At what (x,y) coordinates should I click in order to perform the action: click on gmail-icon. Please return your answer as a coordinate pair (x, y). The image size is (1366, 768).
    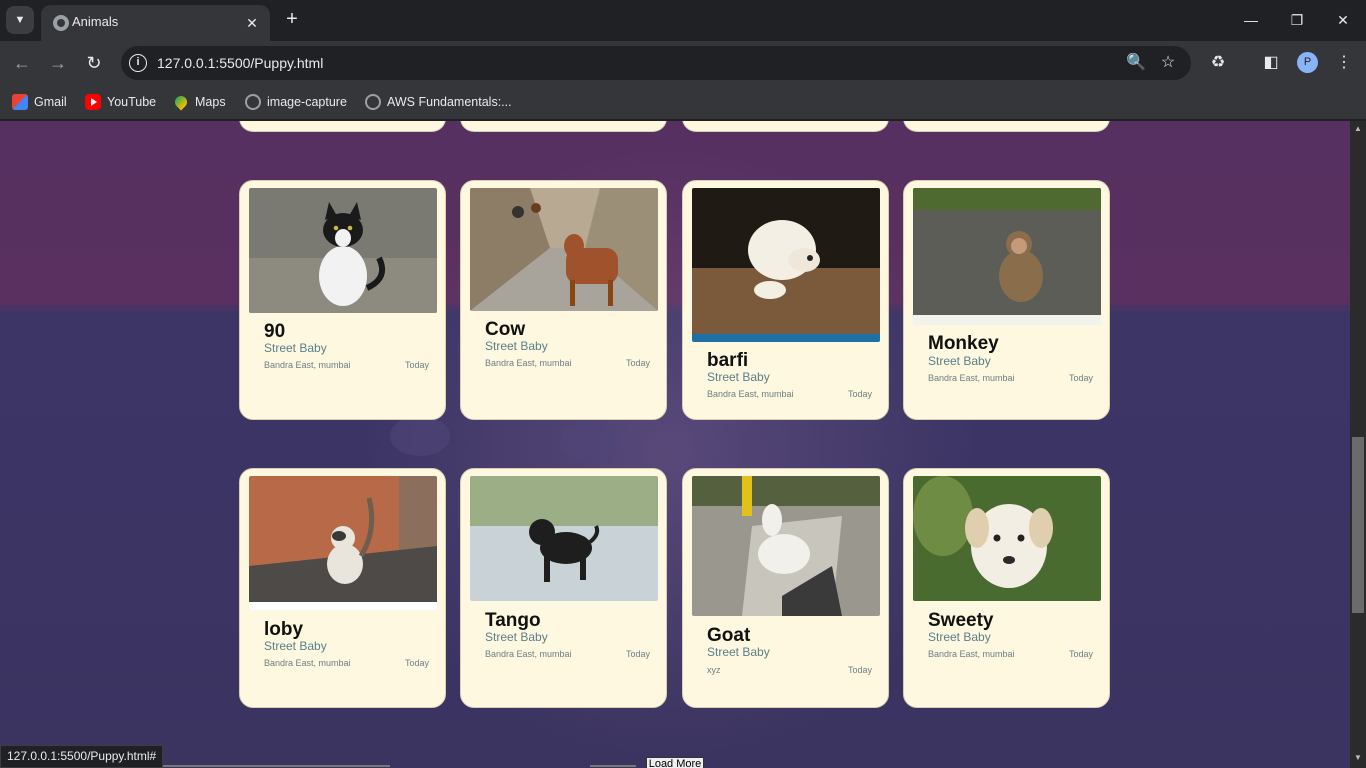
    Looking at the image, I should click on (20, 102).